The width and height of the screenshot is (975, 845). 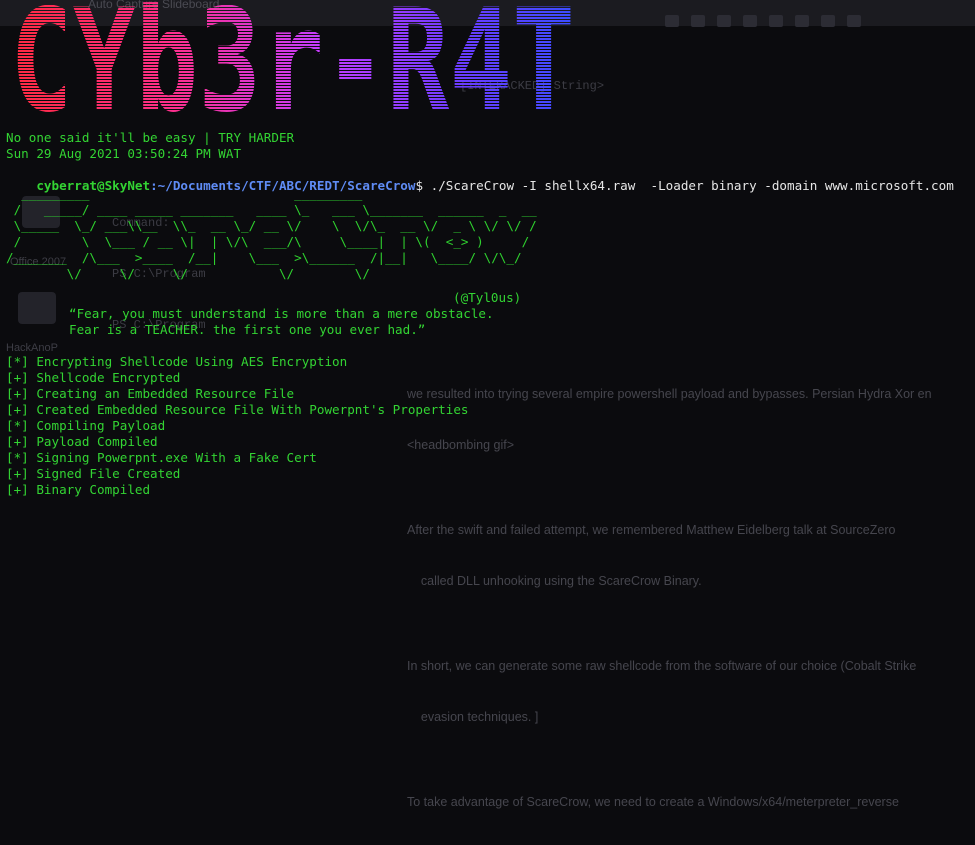 I want to click on log-line: [+] Payload Compiled, so click(x=82, y=441).